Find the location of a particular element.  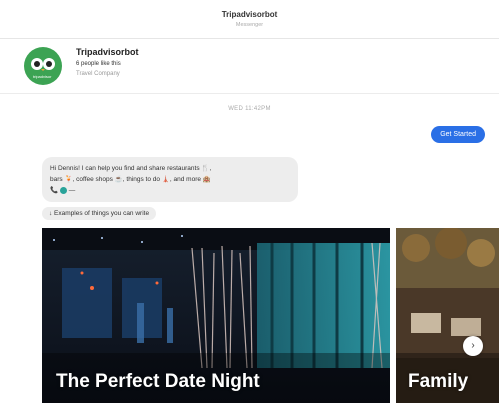

avatar-text: tripadvisor is located at coordinates (42, 76).